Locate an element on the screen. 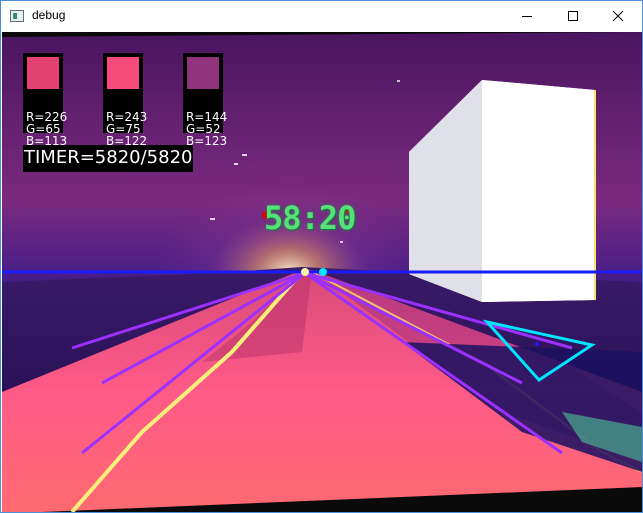  app-icon is located at coordinates (17, 16).